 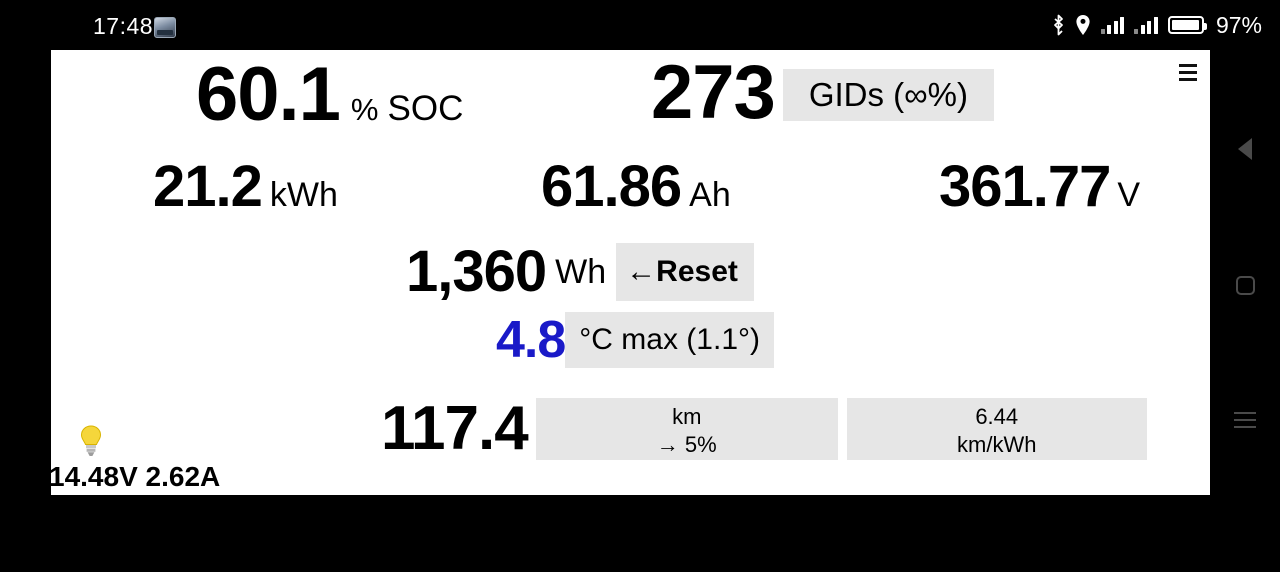 I want to click on home-square-icon, so click(x=1245, y=285).